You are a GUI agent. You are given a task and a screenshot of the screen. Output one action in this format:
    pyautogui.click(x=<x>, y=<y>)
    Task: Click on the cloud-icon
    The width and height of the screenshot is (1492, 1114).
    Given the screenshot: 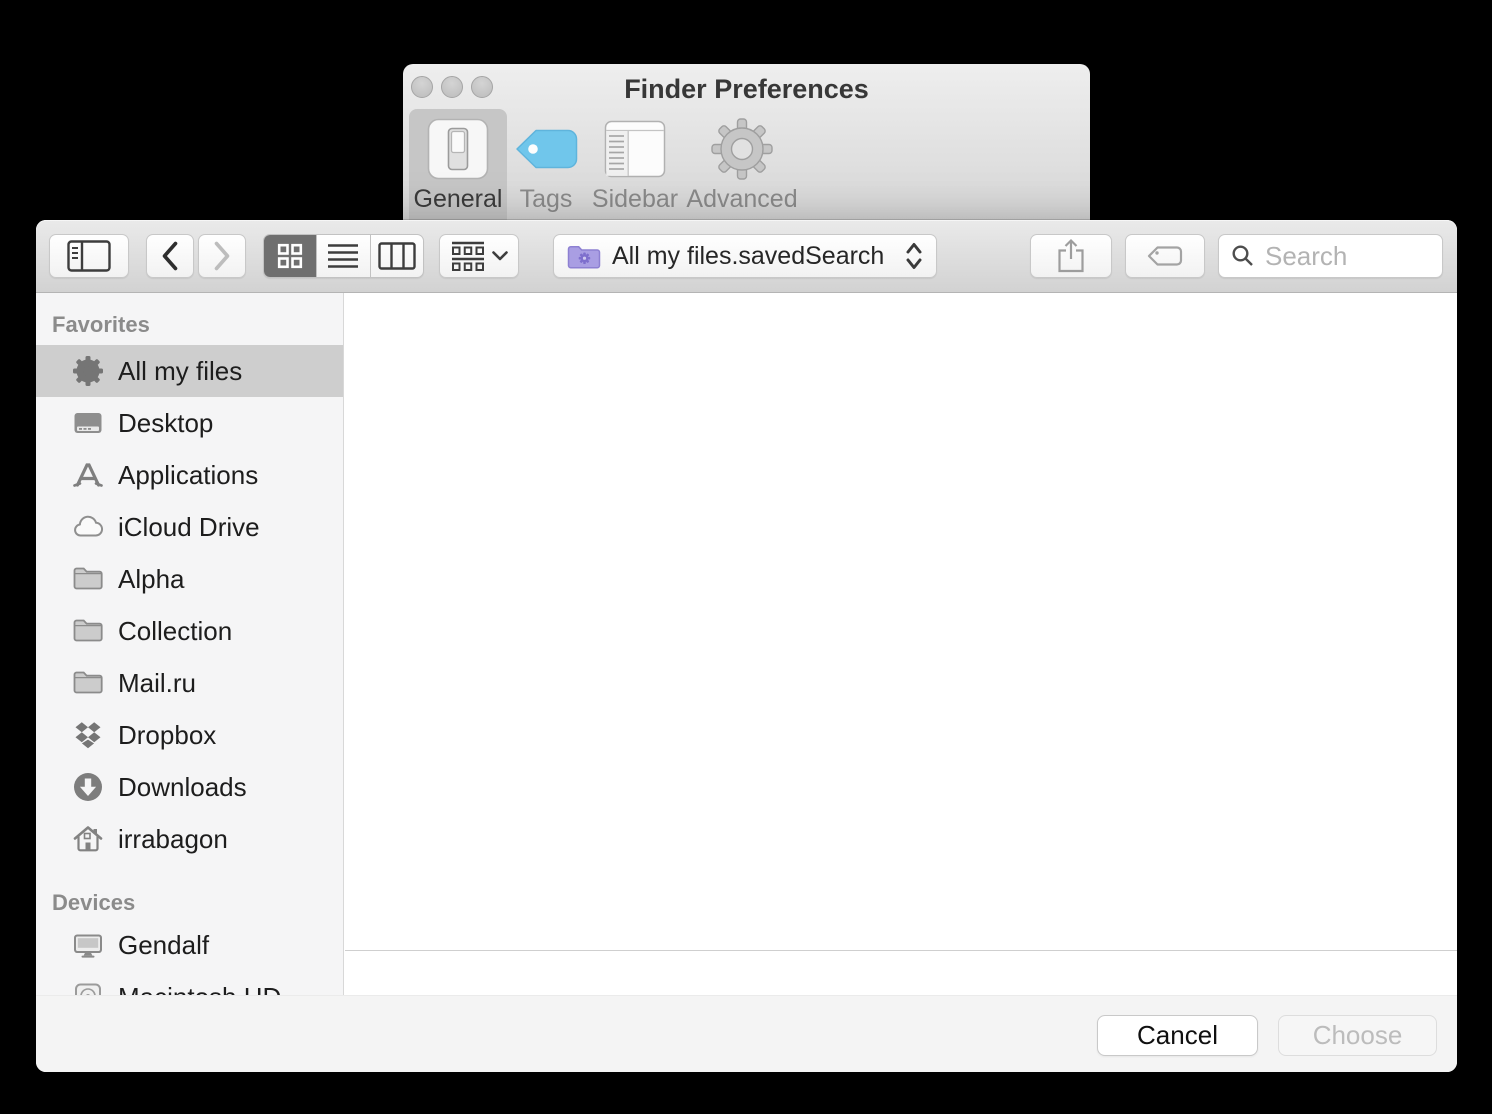 What is the action you would take?
    pyautogui.click(x=88, y=527)
    